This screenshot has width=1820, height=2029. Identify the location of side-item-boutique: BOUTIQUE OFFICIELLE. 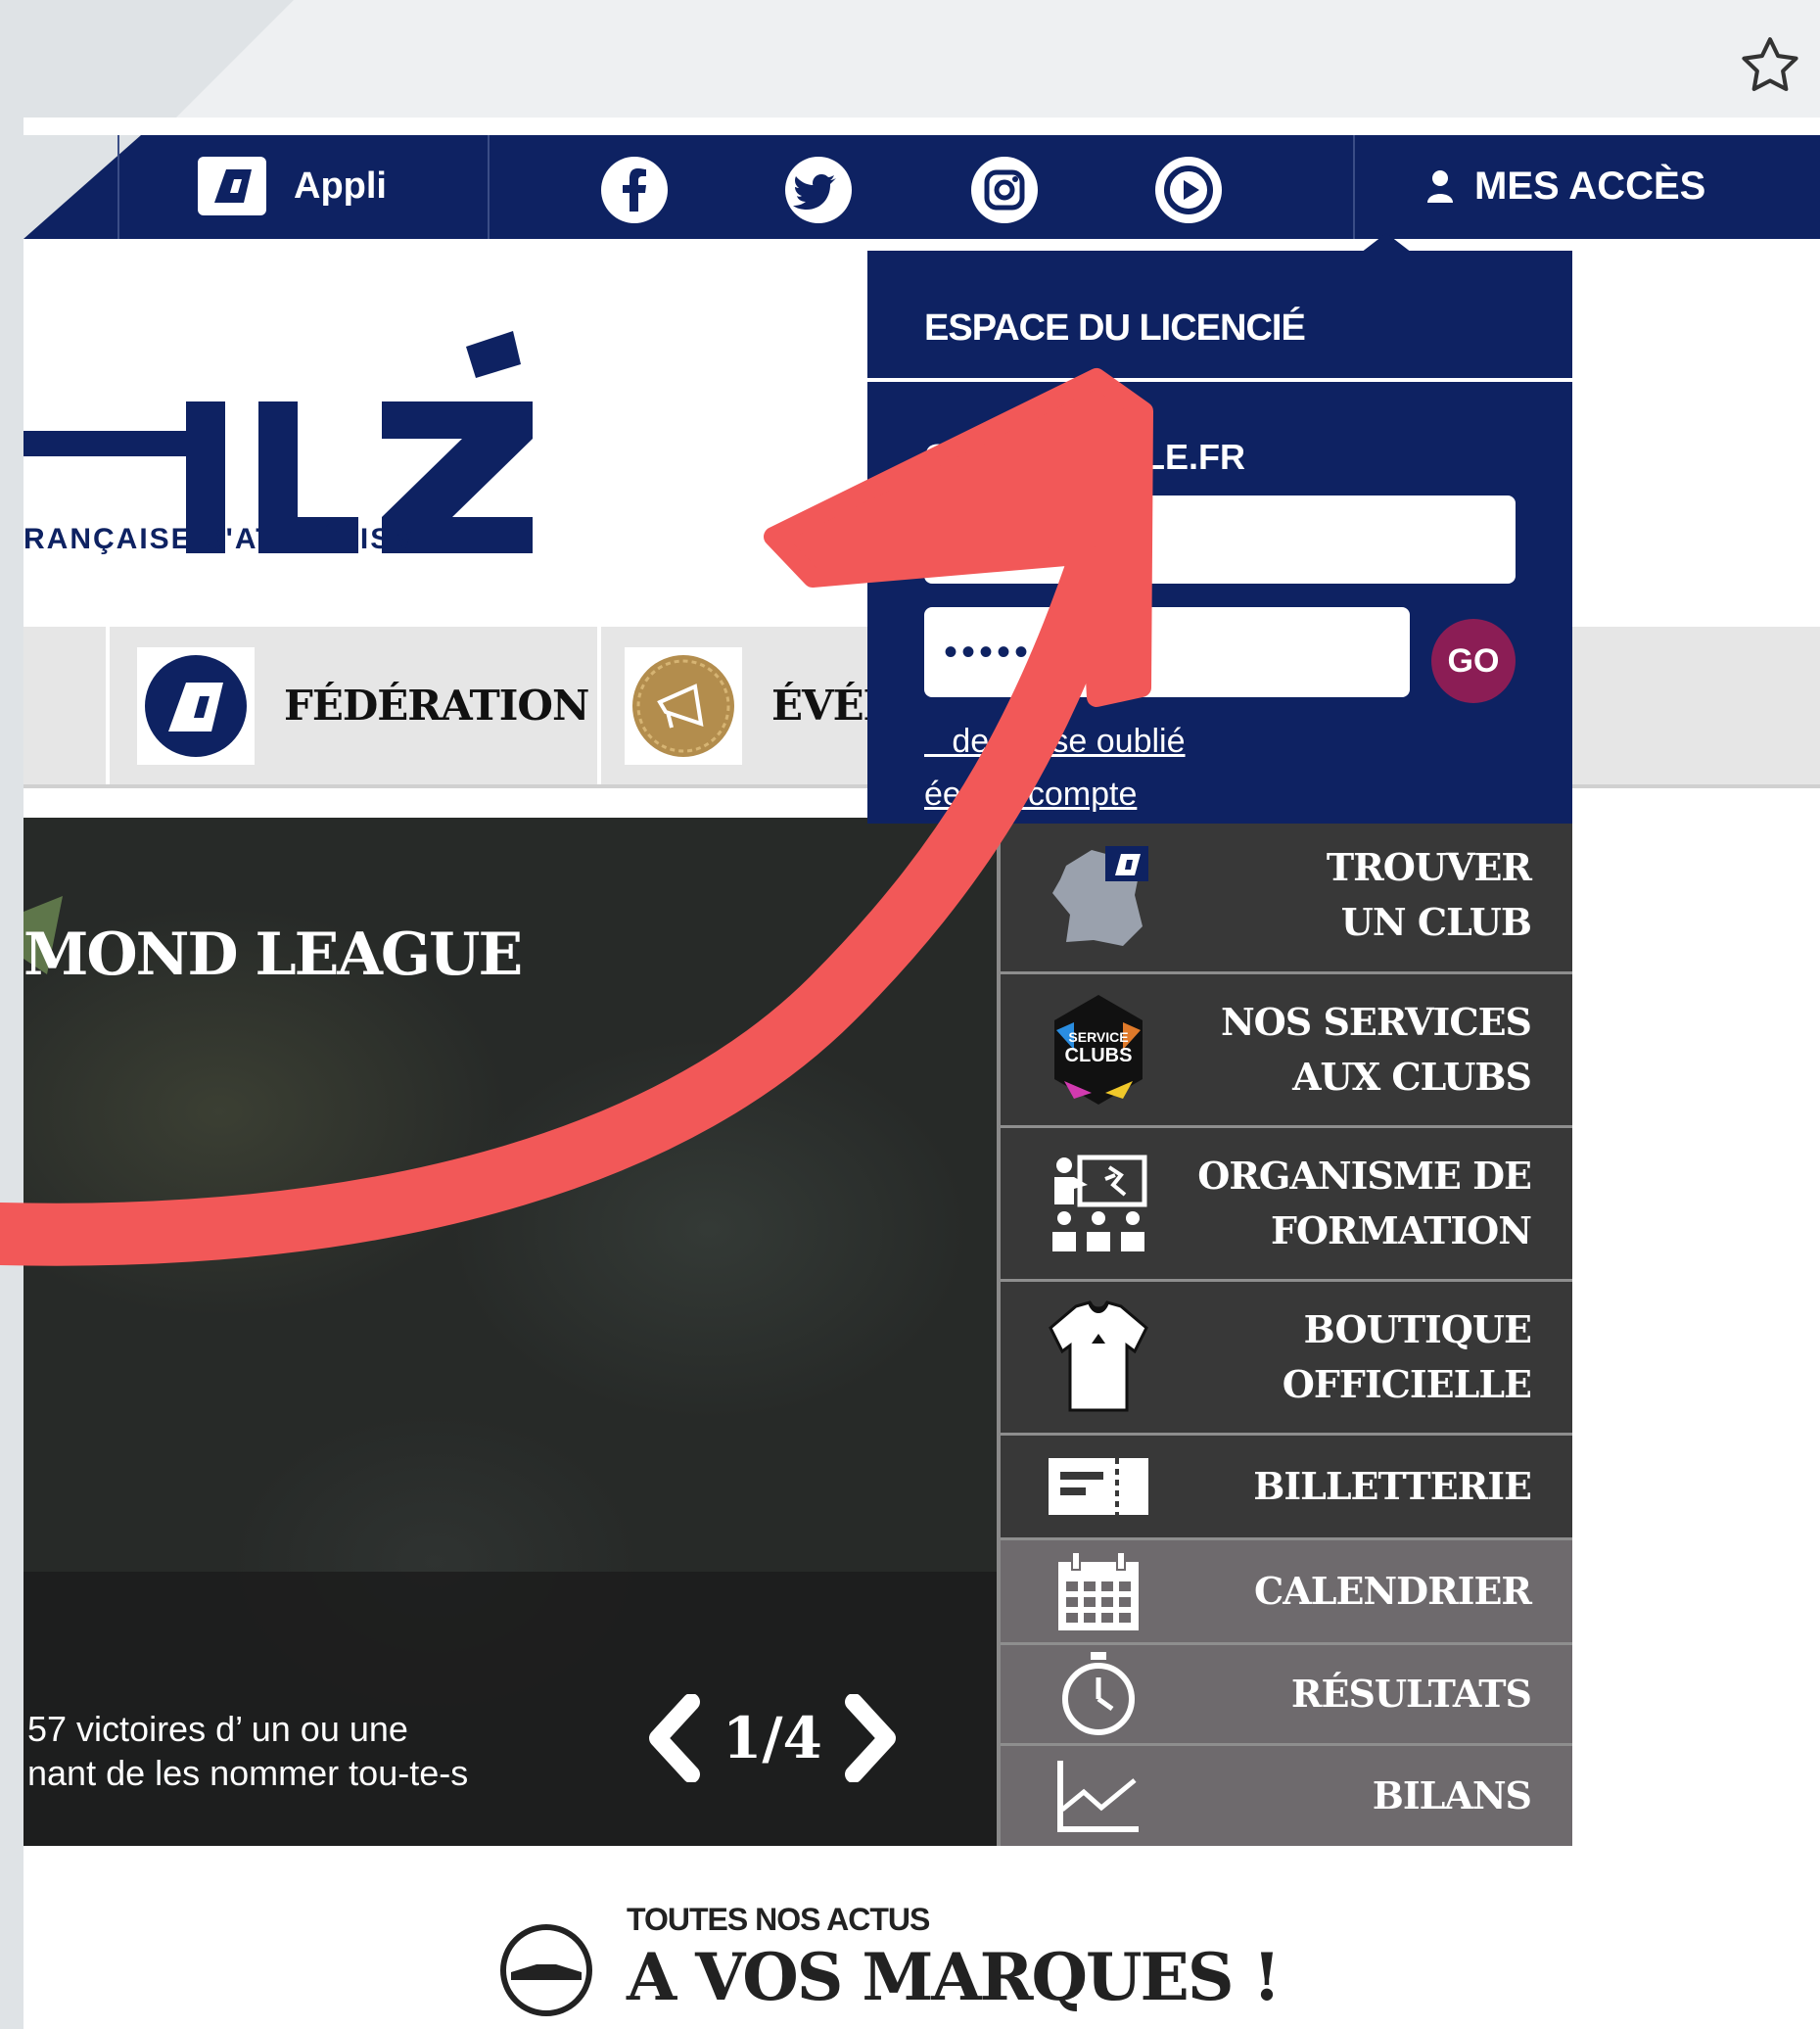
(1286, 1359).